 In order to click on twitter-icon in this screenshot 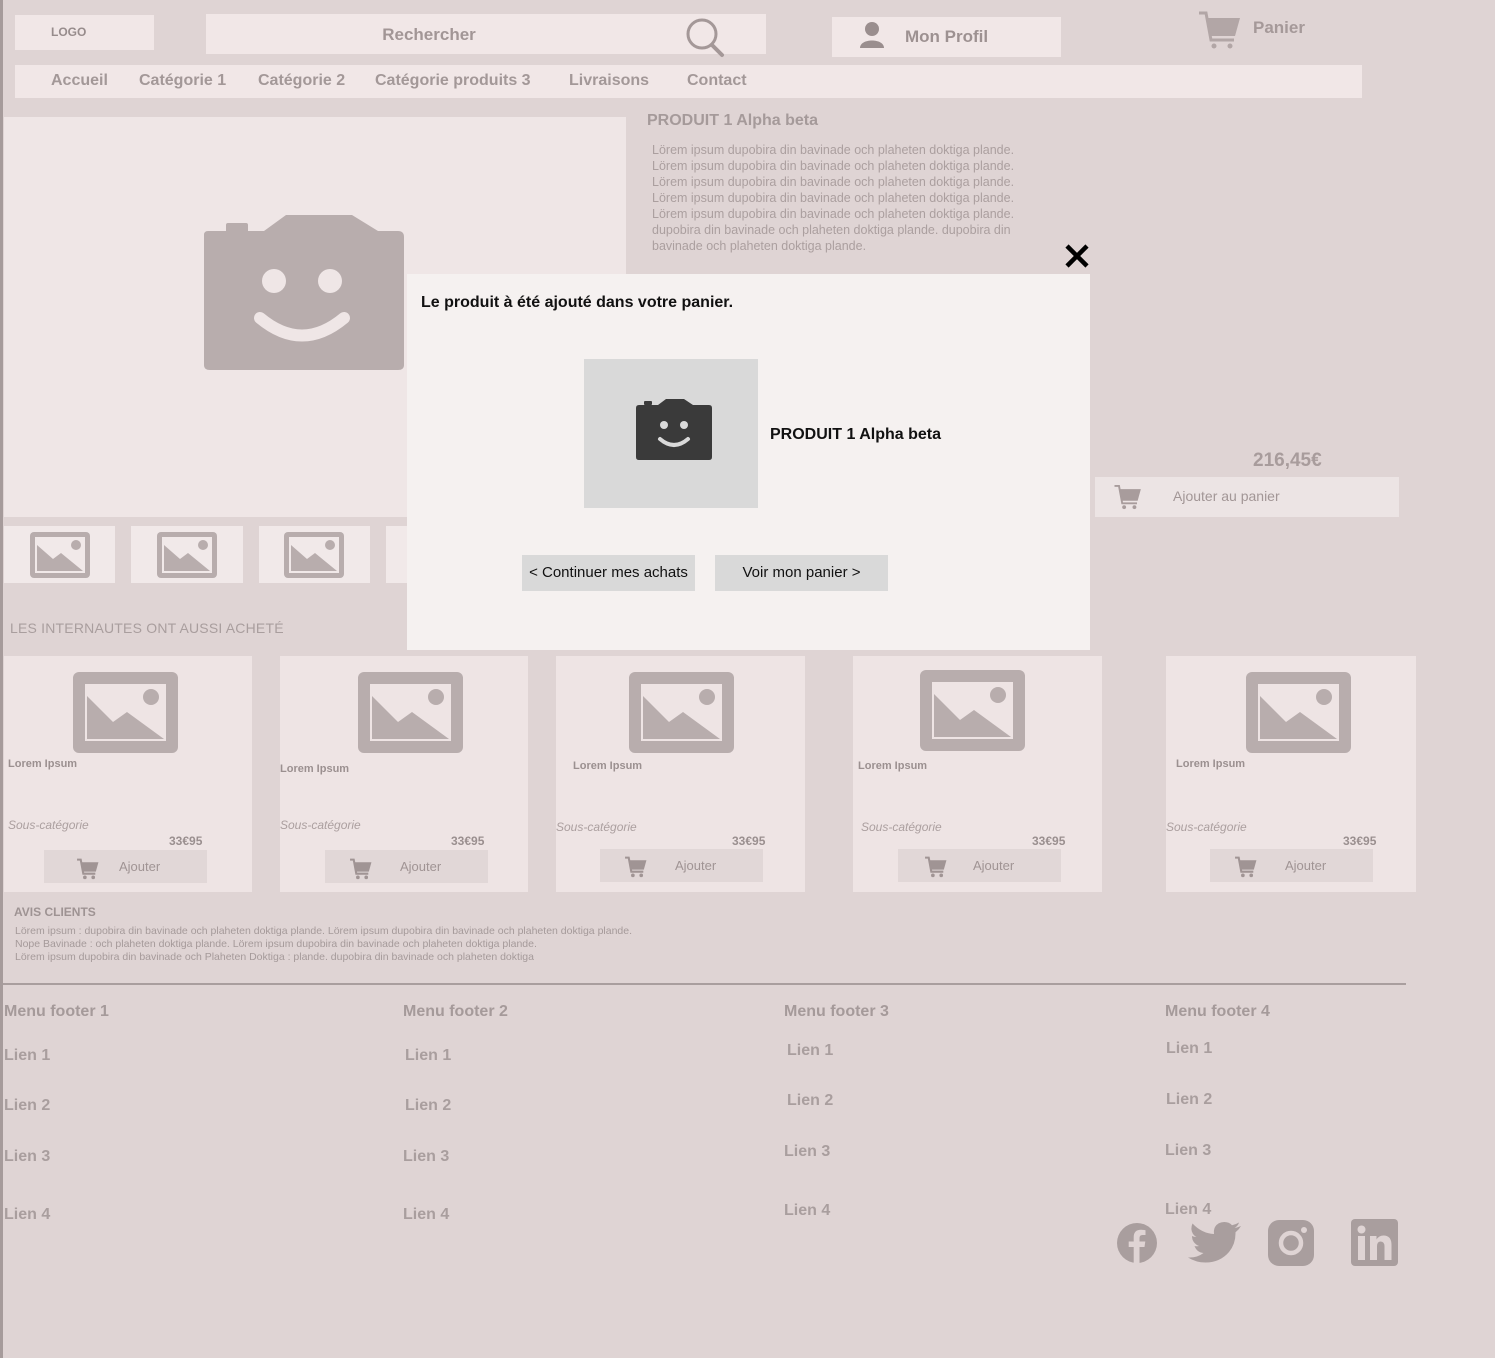, I will do `click(1214, 1244)`.